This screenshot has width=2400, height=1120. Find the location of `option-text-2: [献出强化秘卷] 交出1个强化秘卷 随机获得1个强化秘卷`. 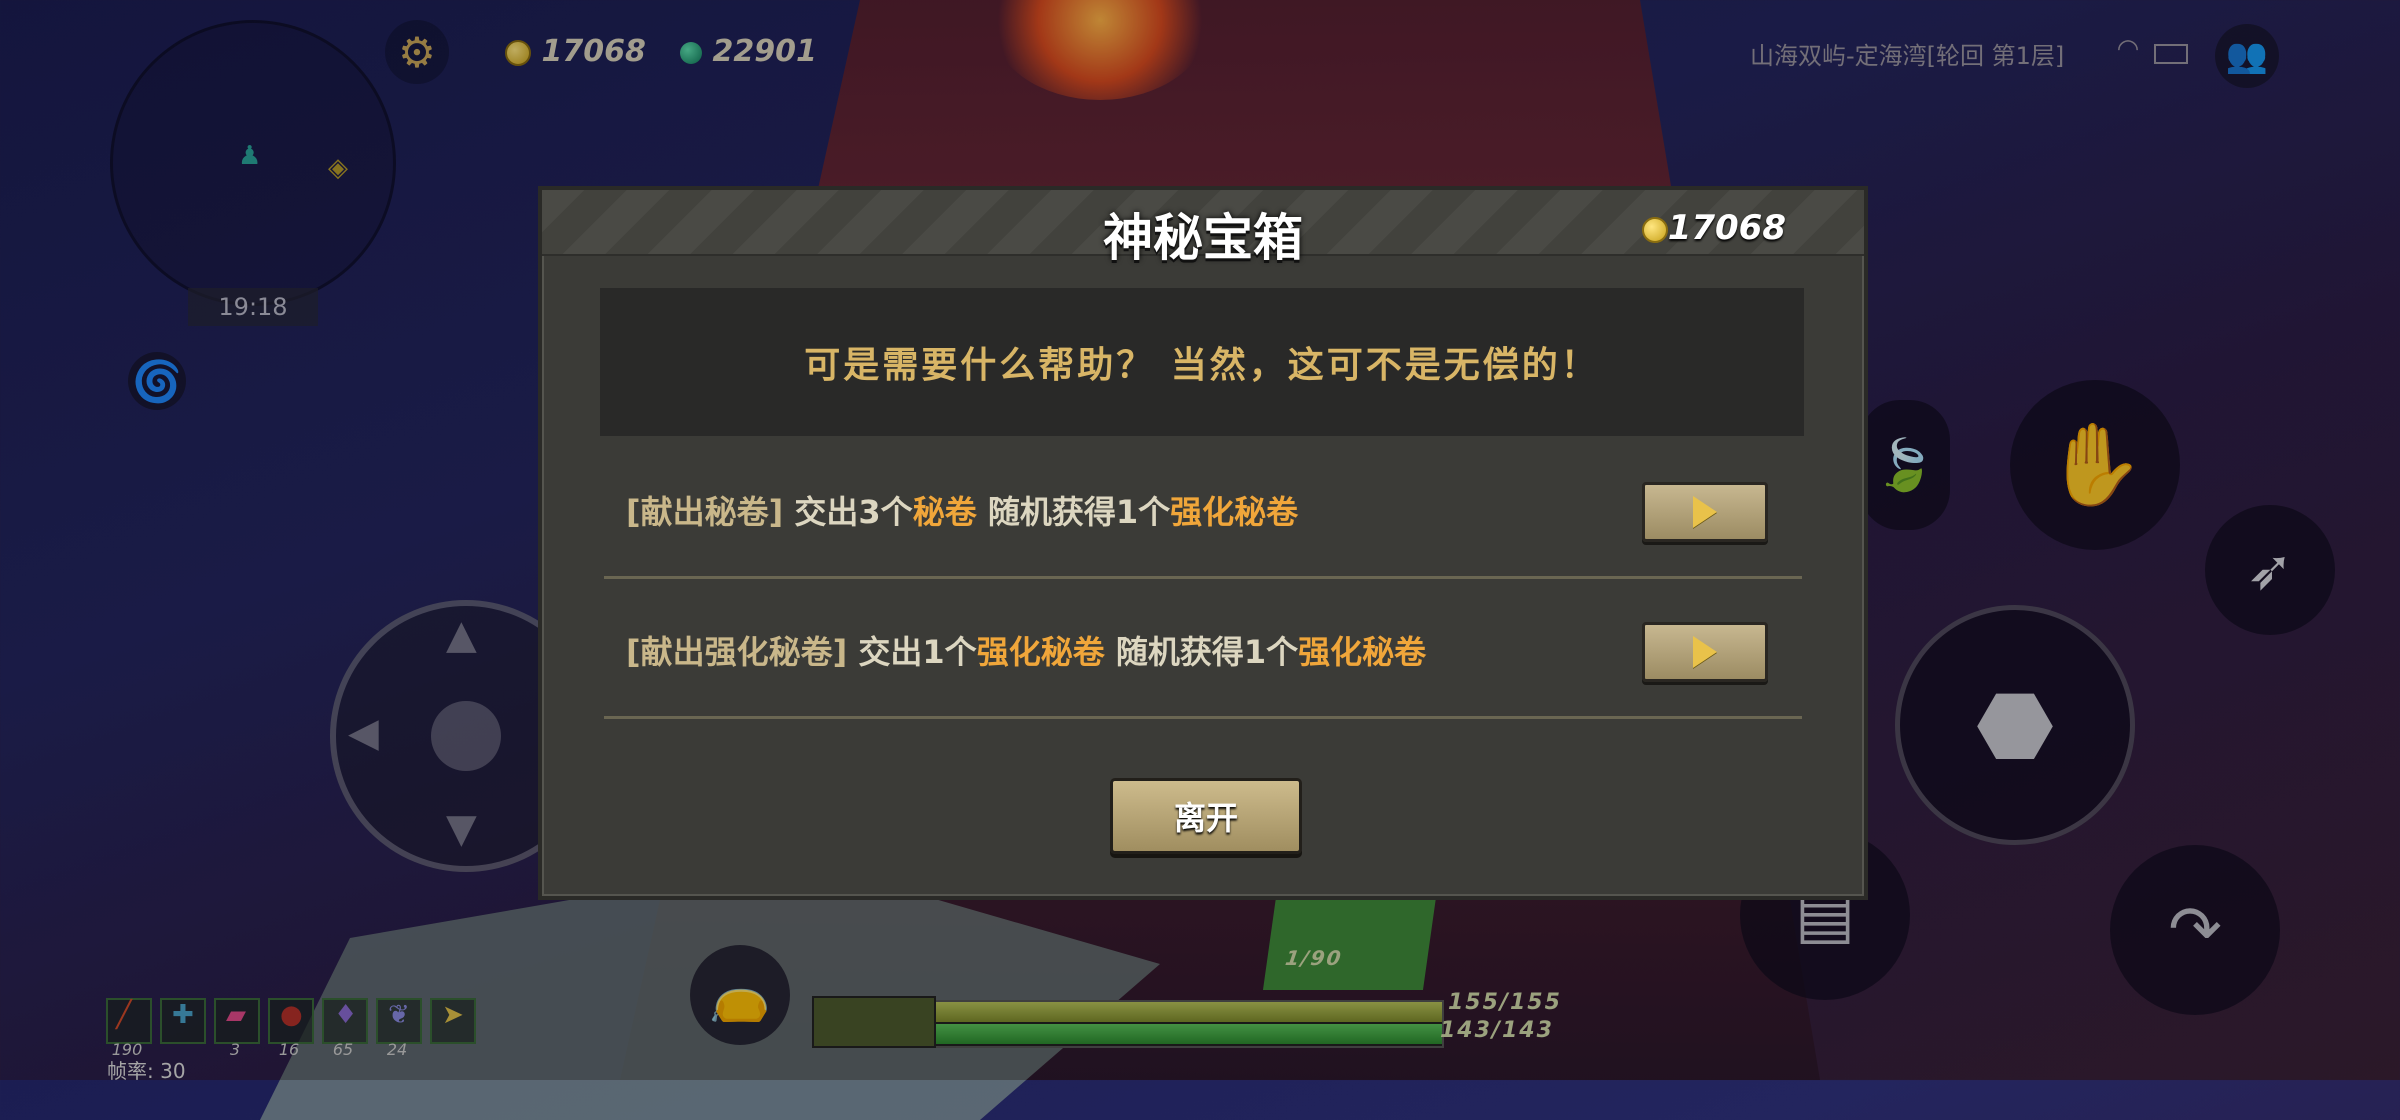

option-text-2: [献出强化秘卷] 交出1个强化秘卷 随机获得1个强化秘卷 is located at coordinates (1026, 650).